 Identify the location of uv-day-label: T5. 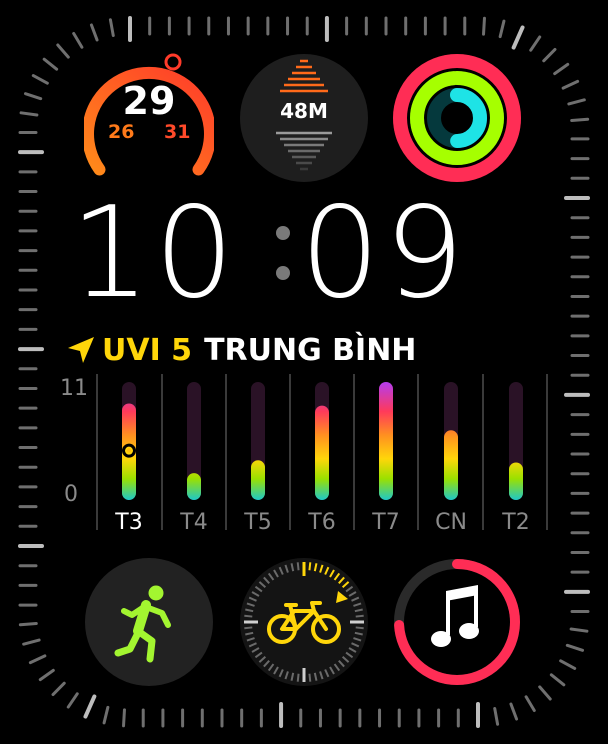
(258, 522).